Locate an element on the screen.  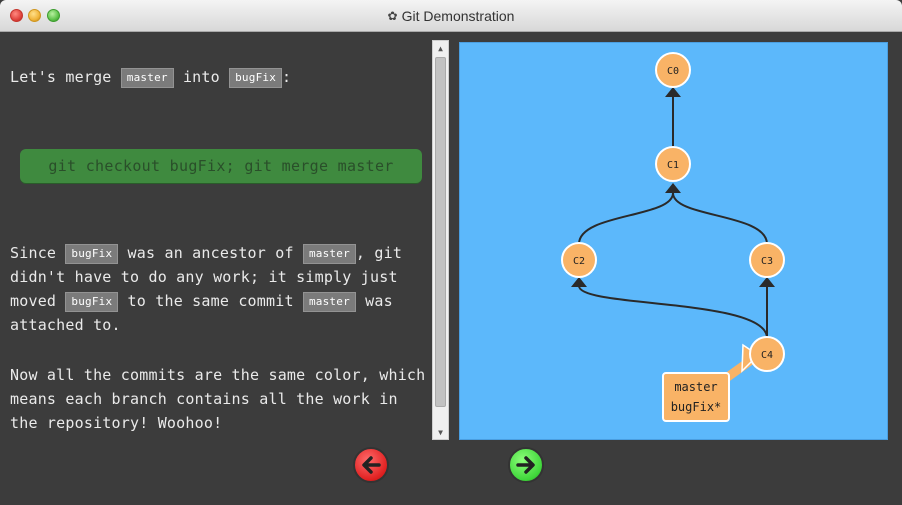
window-title: ✿ Git Demonstration is located at coordinates (451, 16).